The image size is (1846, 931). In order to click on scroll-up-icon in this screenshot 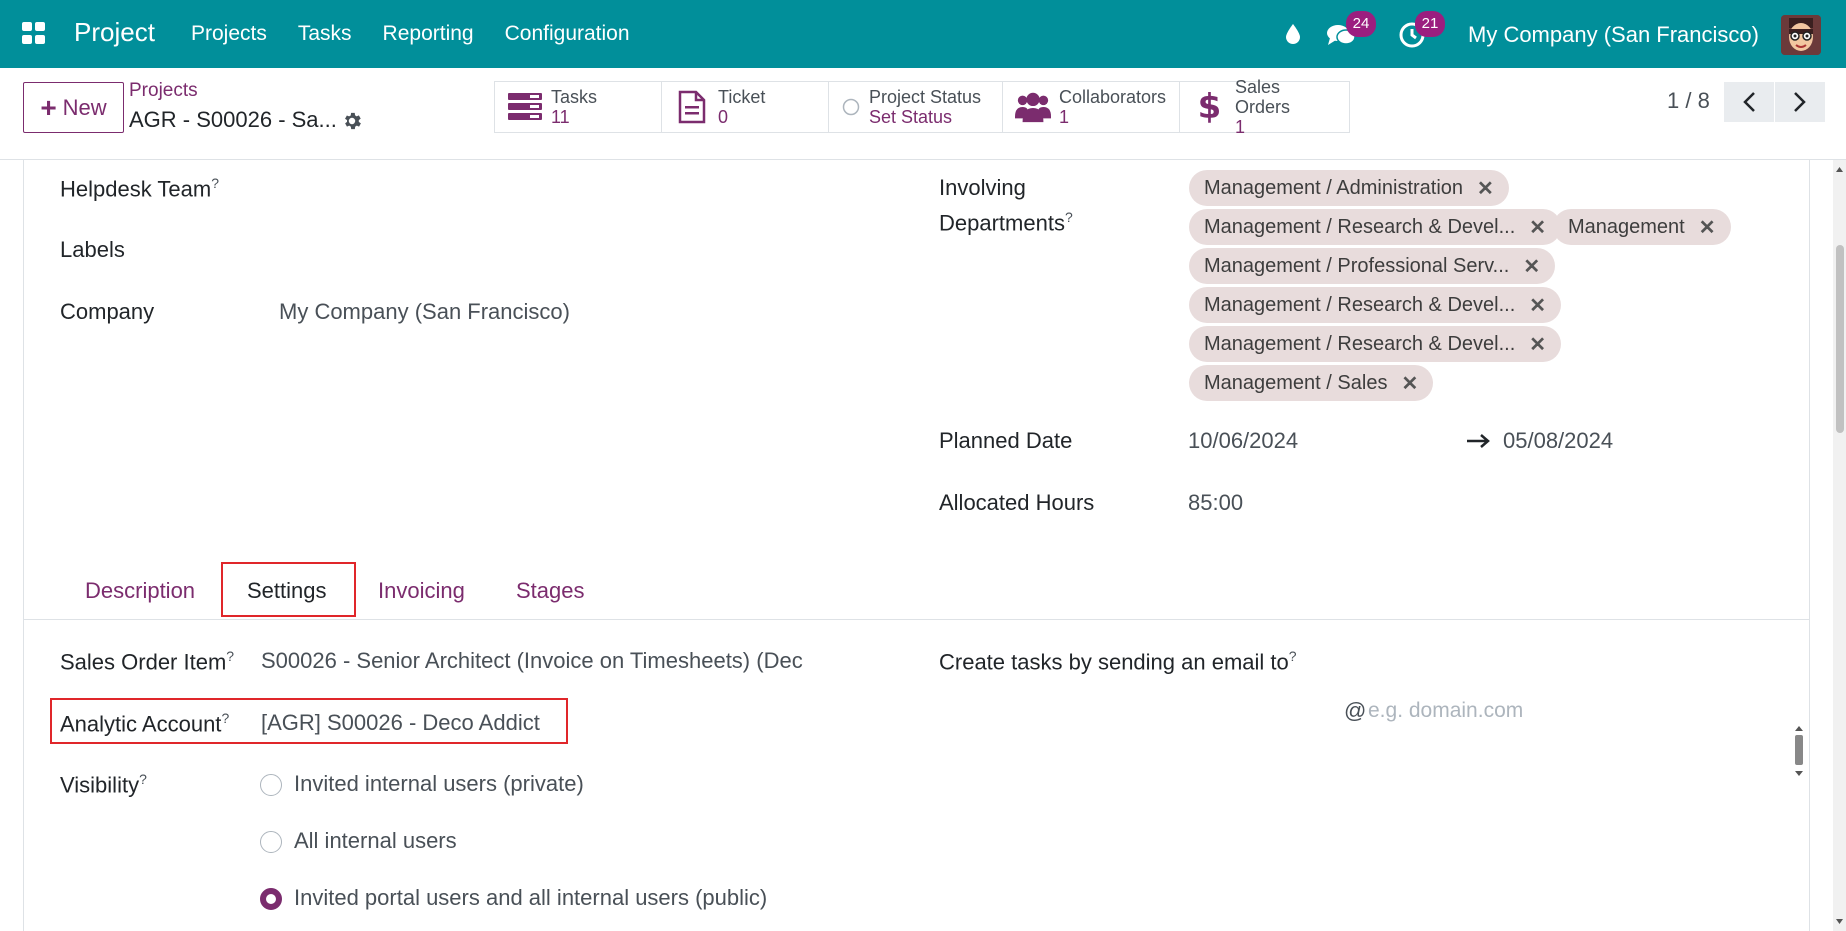, I will do `click(1839, 170)`.